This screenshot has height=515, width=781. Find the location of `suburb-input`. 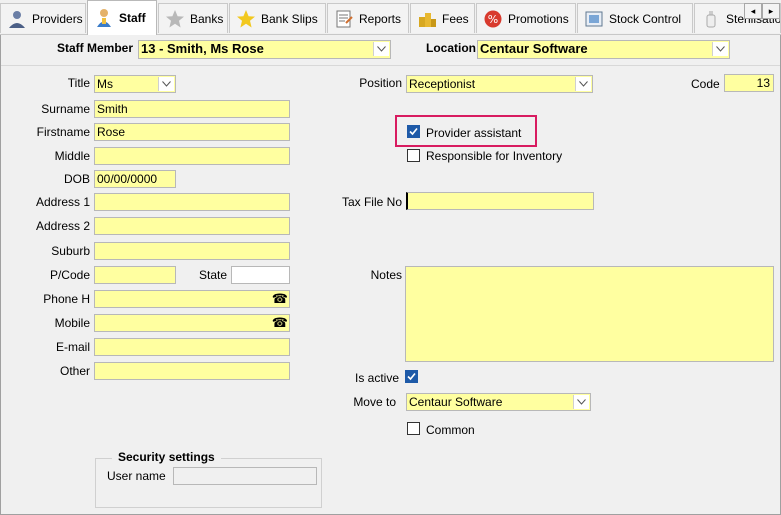

suburb-input is located at coordinates (192, 251).